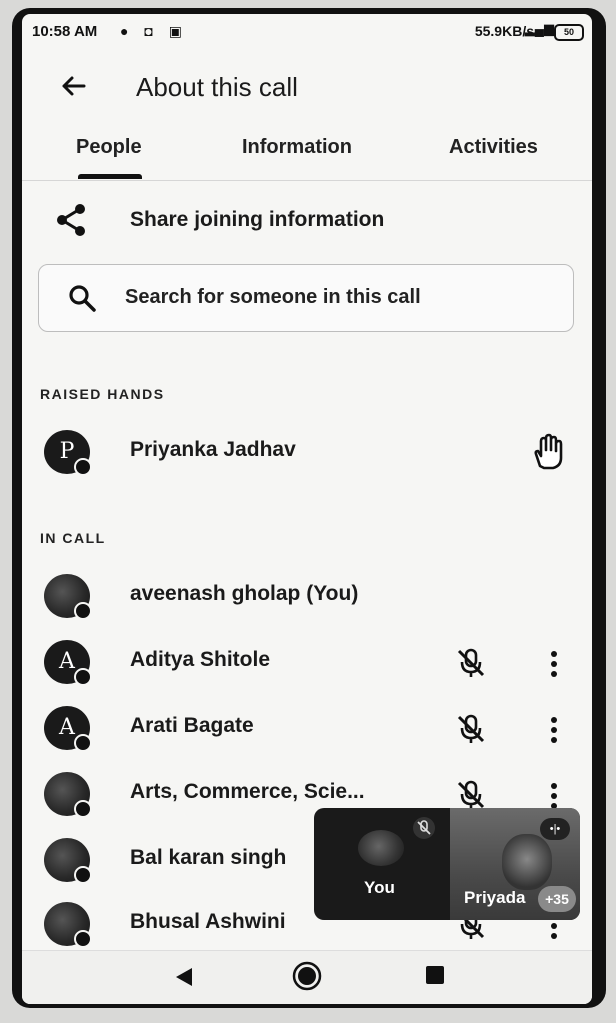 Image resolution: width=616 pixels, height=1023 pixels. I want to click on speaking-indicator-icon: •|•, so click(555, 829).